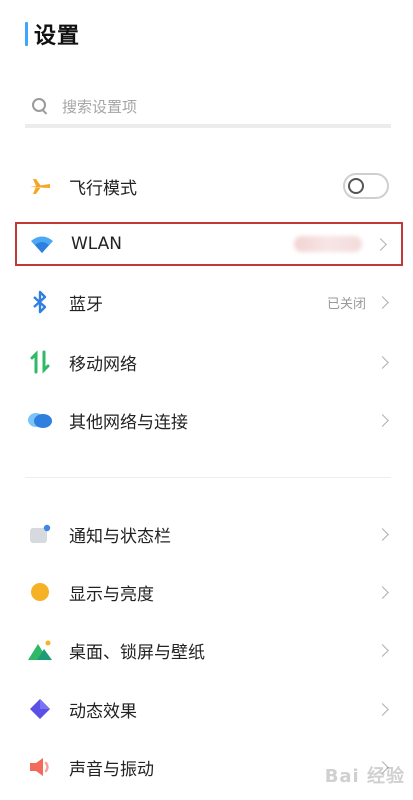  What do you see at coordinates (40, 420) in the screenshot?
I see `cloud-icon` at bounding box center [40, 420].